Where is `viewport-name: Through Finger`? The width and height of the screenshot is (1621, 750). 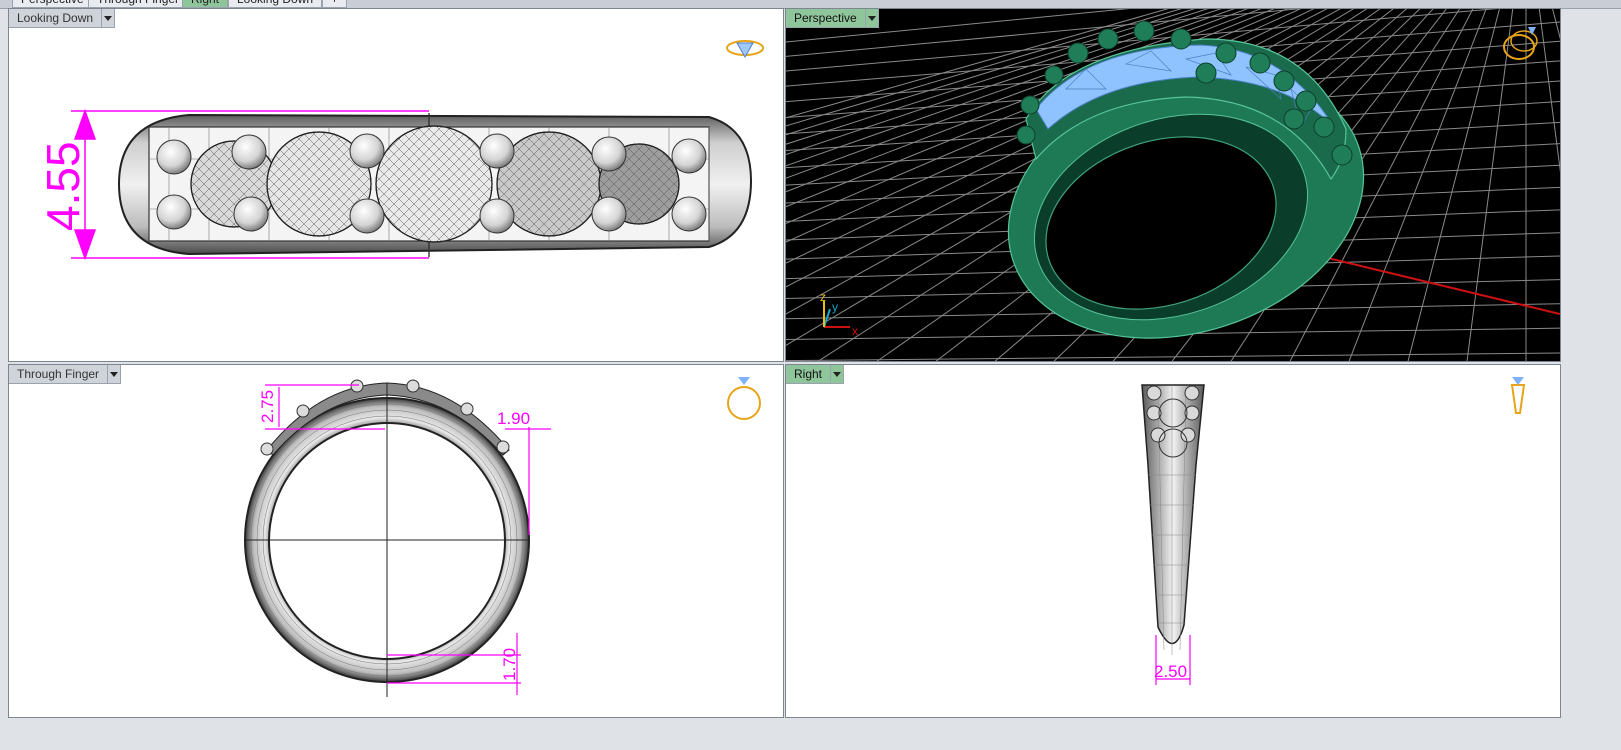 viewport-name: Through Finger is located at coordinates (59, 374).